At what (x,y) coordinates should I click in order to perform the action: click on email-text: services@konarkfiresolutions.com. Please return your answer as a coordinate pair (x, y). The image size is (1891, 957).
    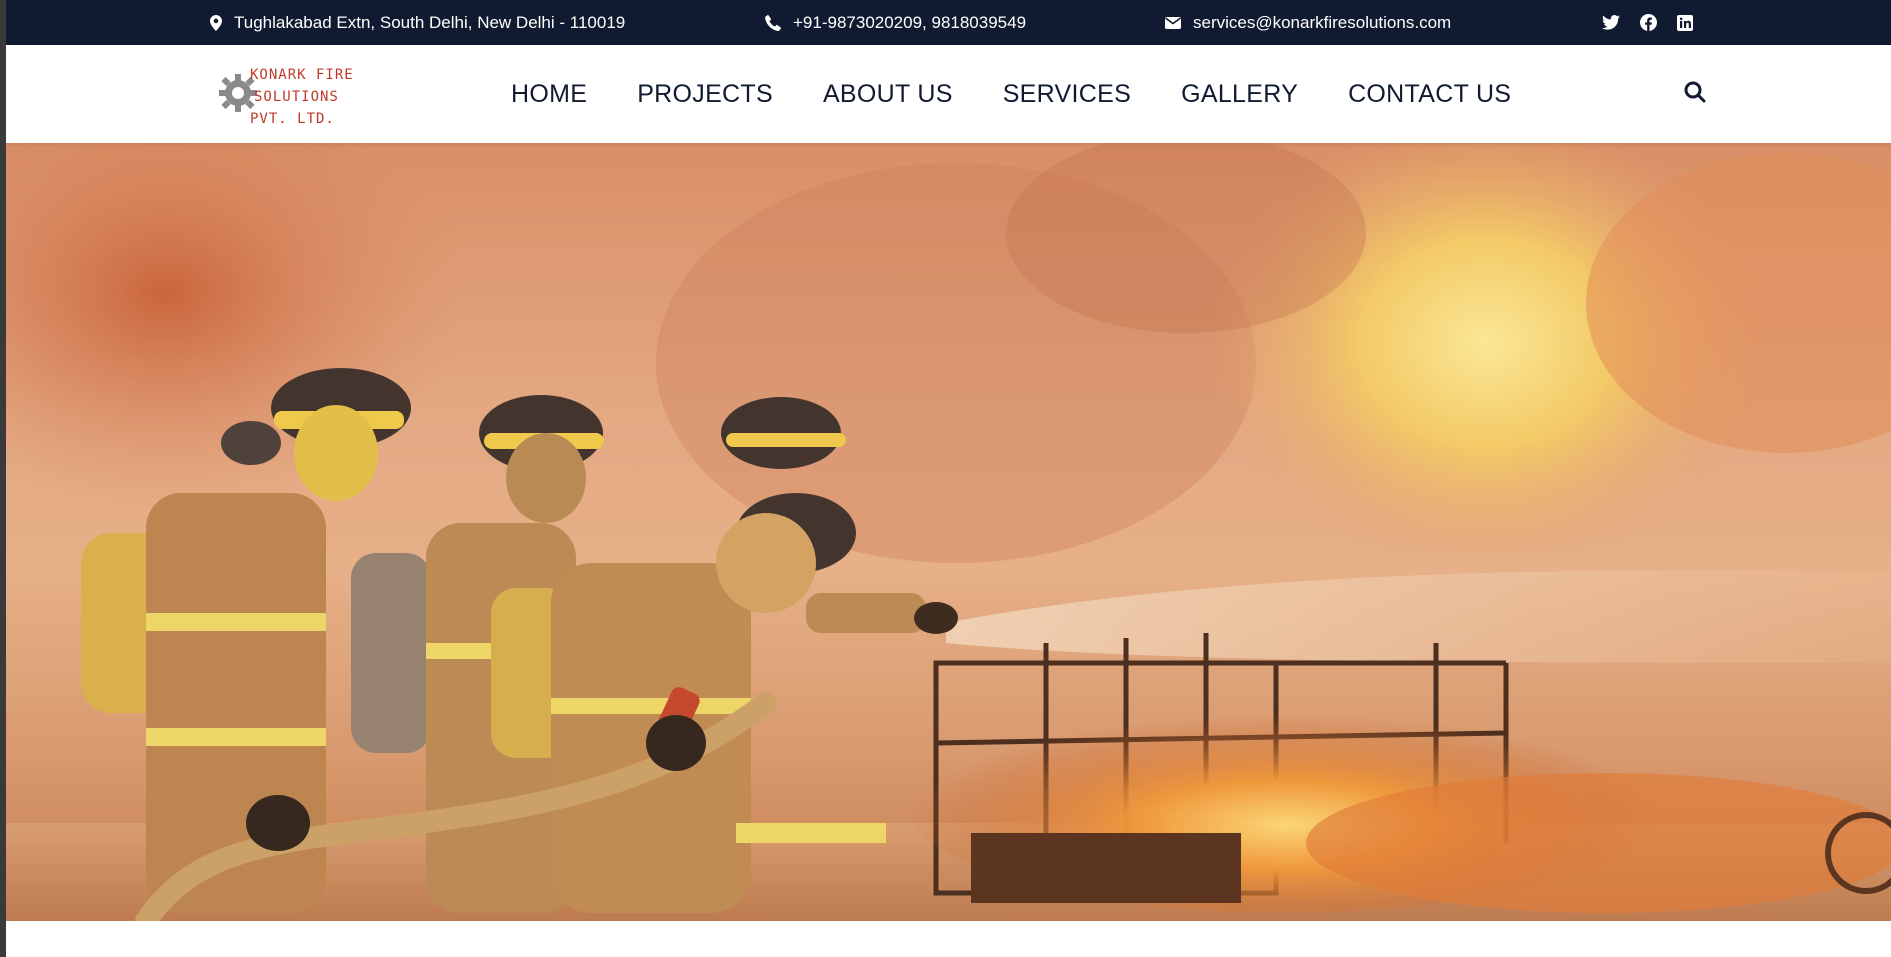
    Looking at the image, I should click on (1322, 23).